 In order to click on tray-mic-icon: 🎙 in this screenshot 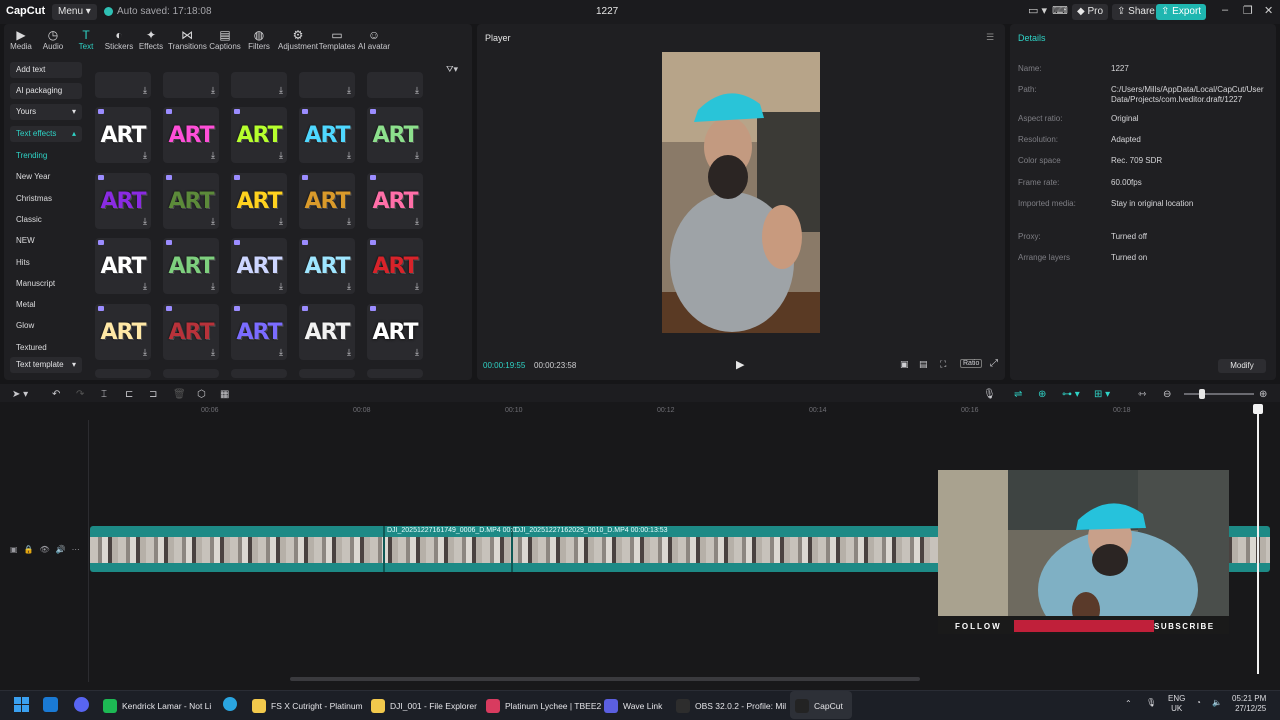, I will do `click(1151, 702)`.